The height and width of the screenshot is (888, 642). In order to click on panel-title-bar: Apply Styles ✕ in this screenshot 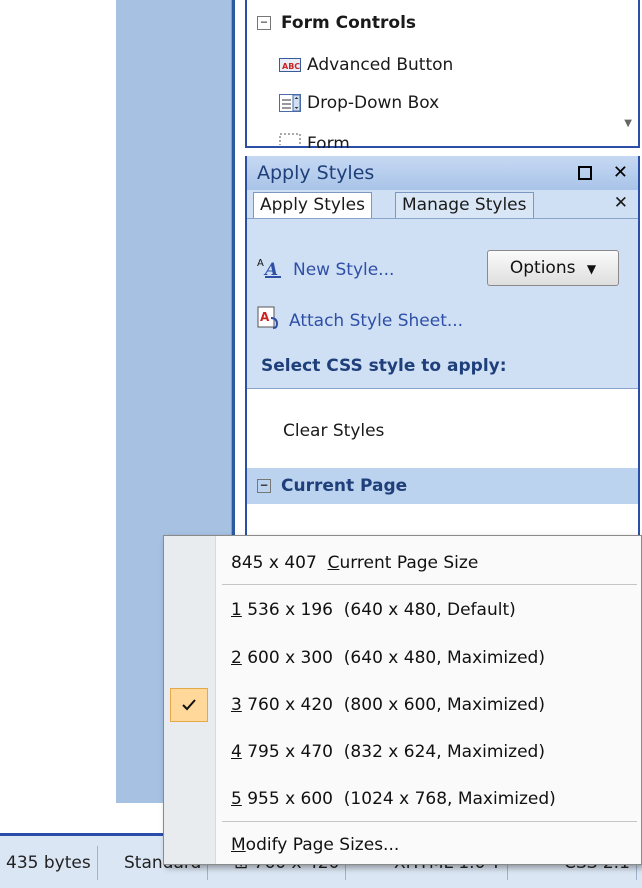, I will do `click(442, 173)`.